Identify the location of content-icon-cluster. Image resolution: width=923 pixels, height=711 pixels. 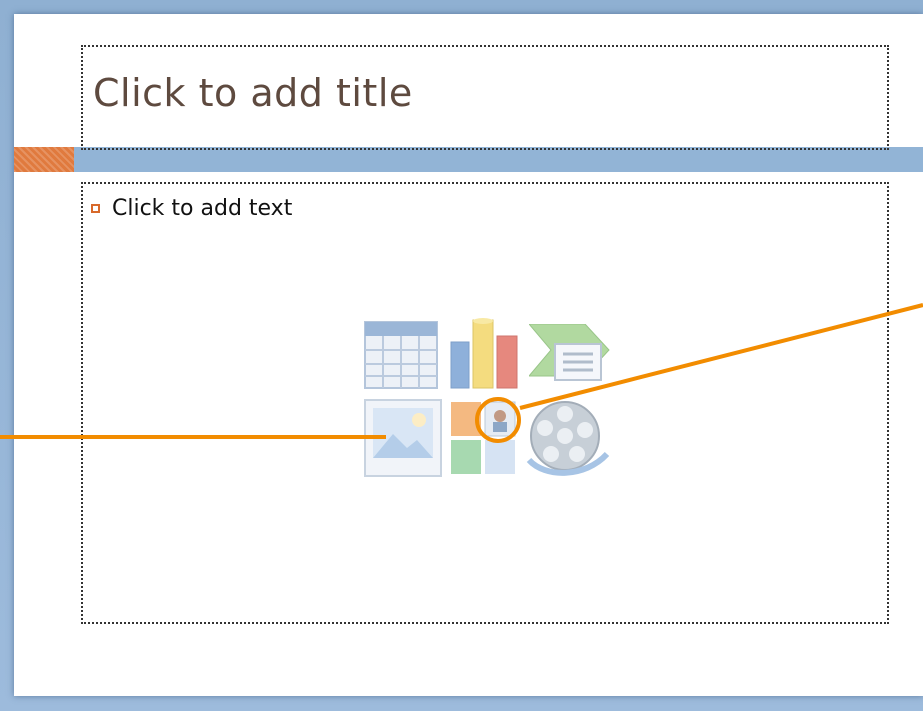
(488, 404).